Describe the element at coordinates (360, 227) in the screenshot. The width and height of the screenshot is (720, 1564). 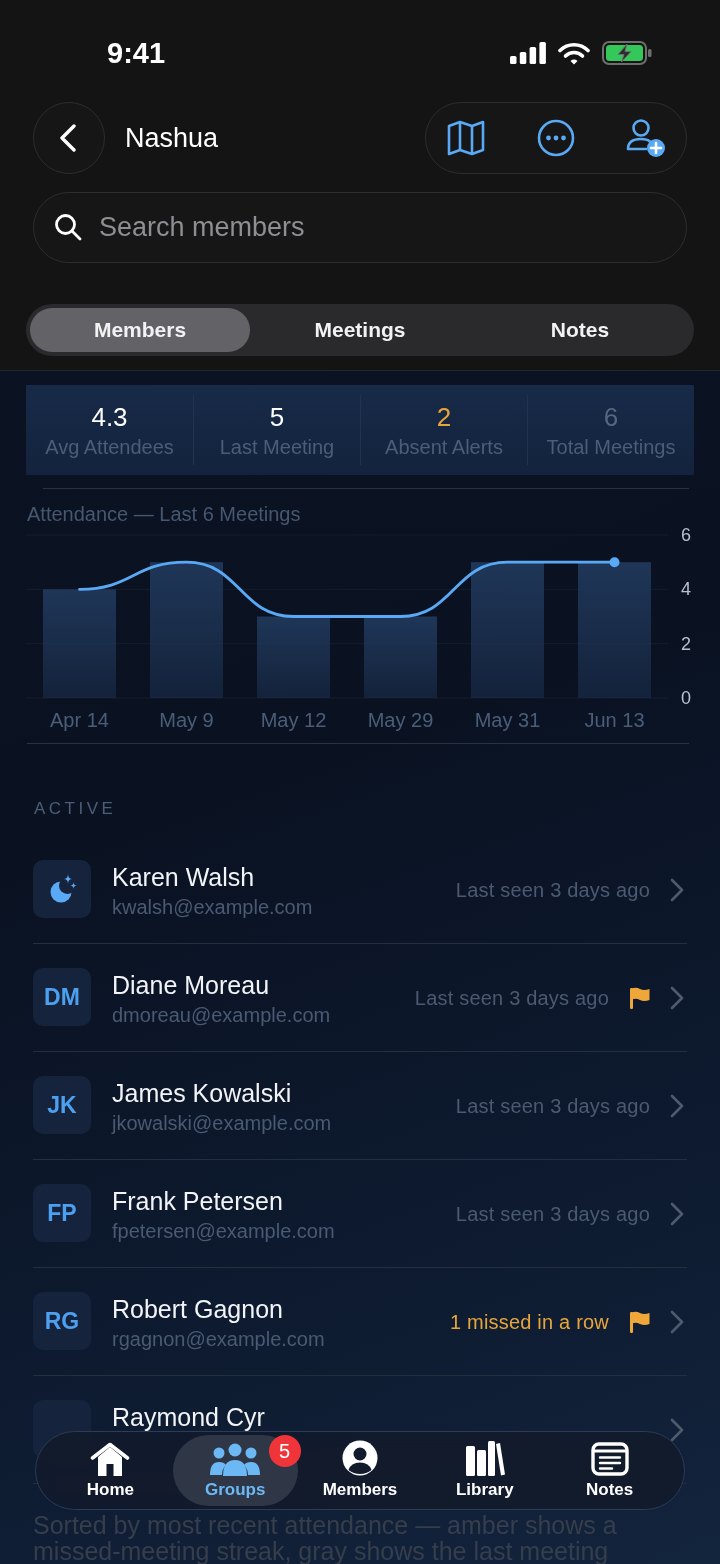
I see `search-field: Search members` at that location.